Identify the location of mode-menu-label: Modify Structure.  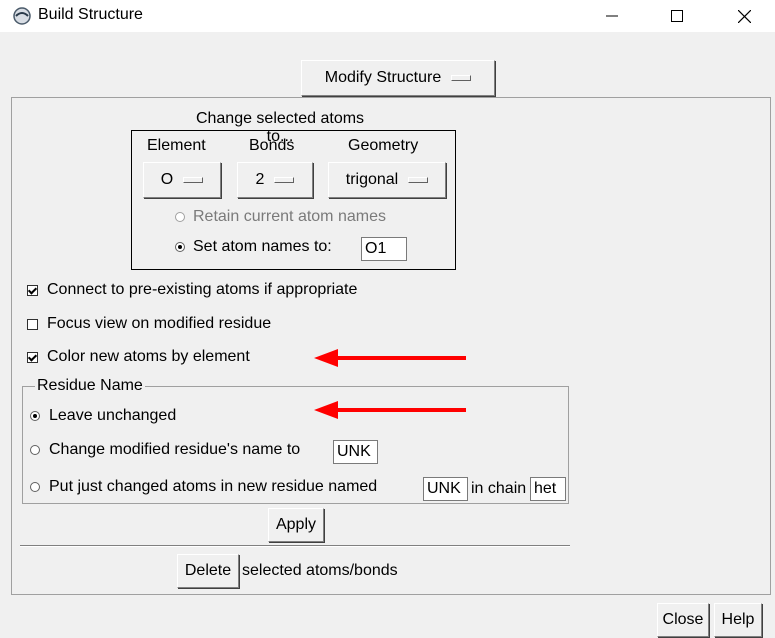
(383, 77).